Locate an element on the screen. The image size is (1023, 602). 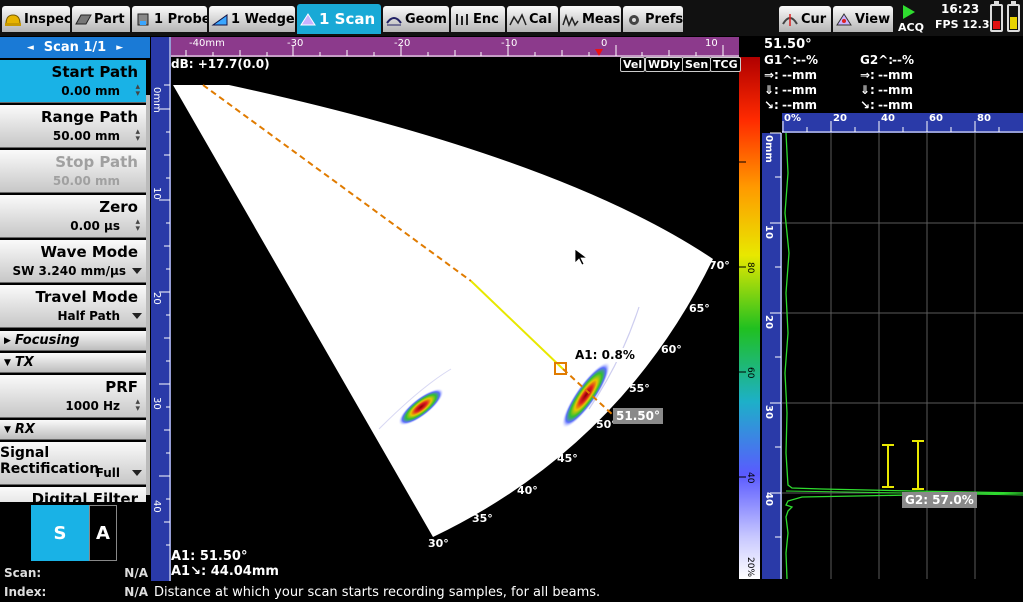
angle-label-70: 70° is located at coordinates (719, 265).